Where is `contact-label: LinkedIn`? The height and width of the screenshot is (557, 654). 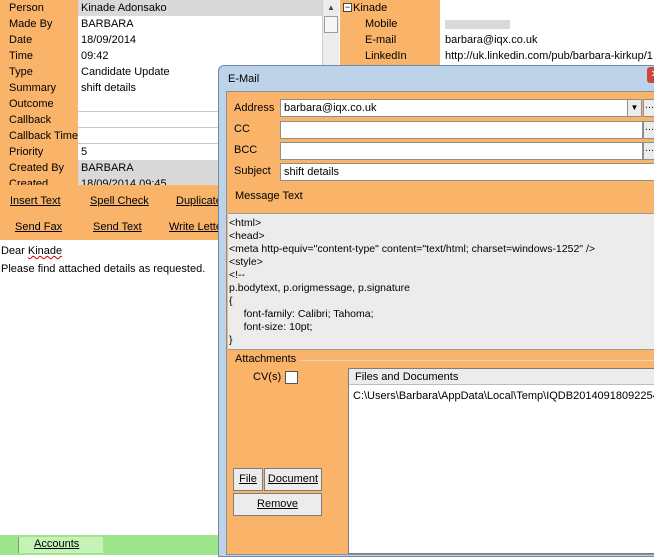 contact-label: LinkedIn is located at coordinates (386, 56).